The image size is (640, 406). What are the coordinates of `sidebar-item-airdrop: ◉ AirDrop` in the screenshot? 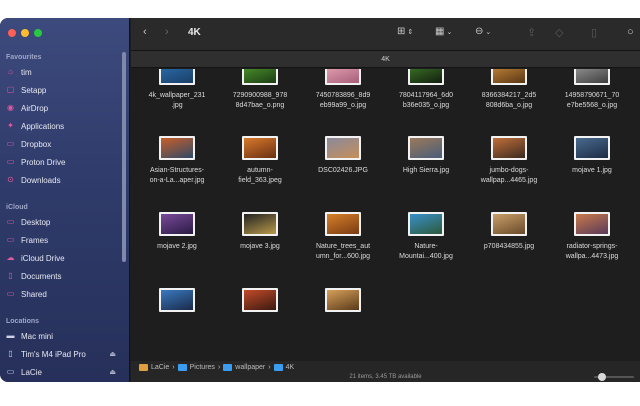 It's located at (65, 108).